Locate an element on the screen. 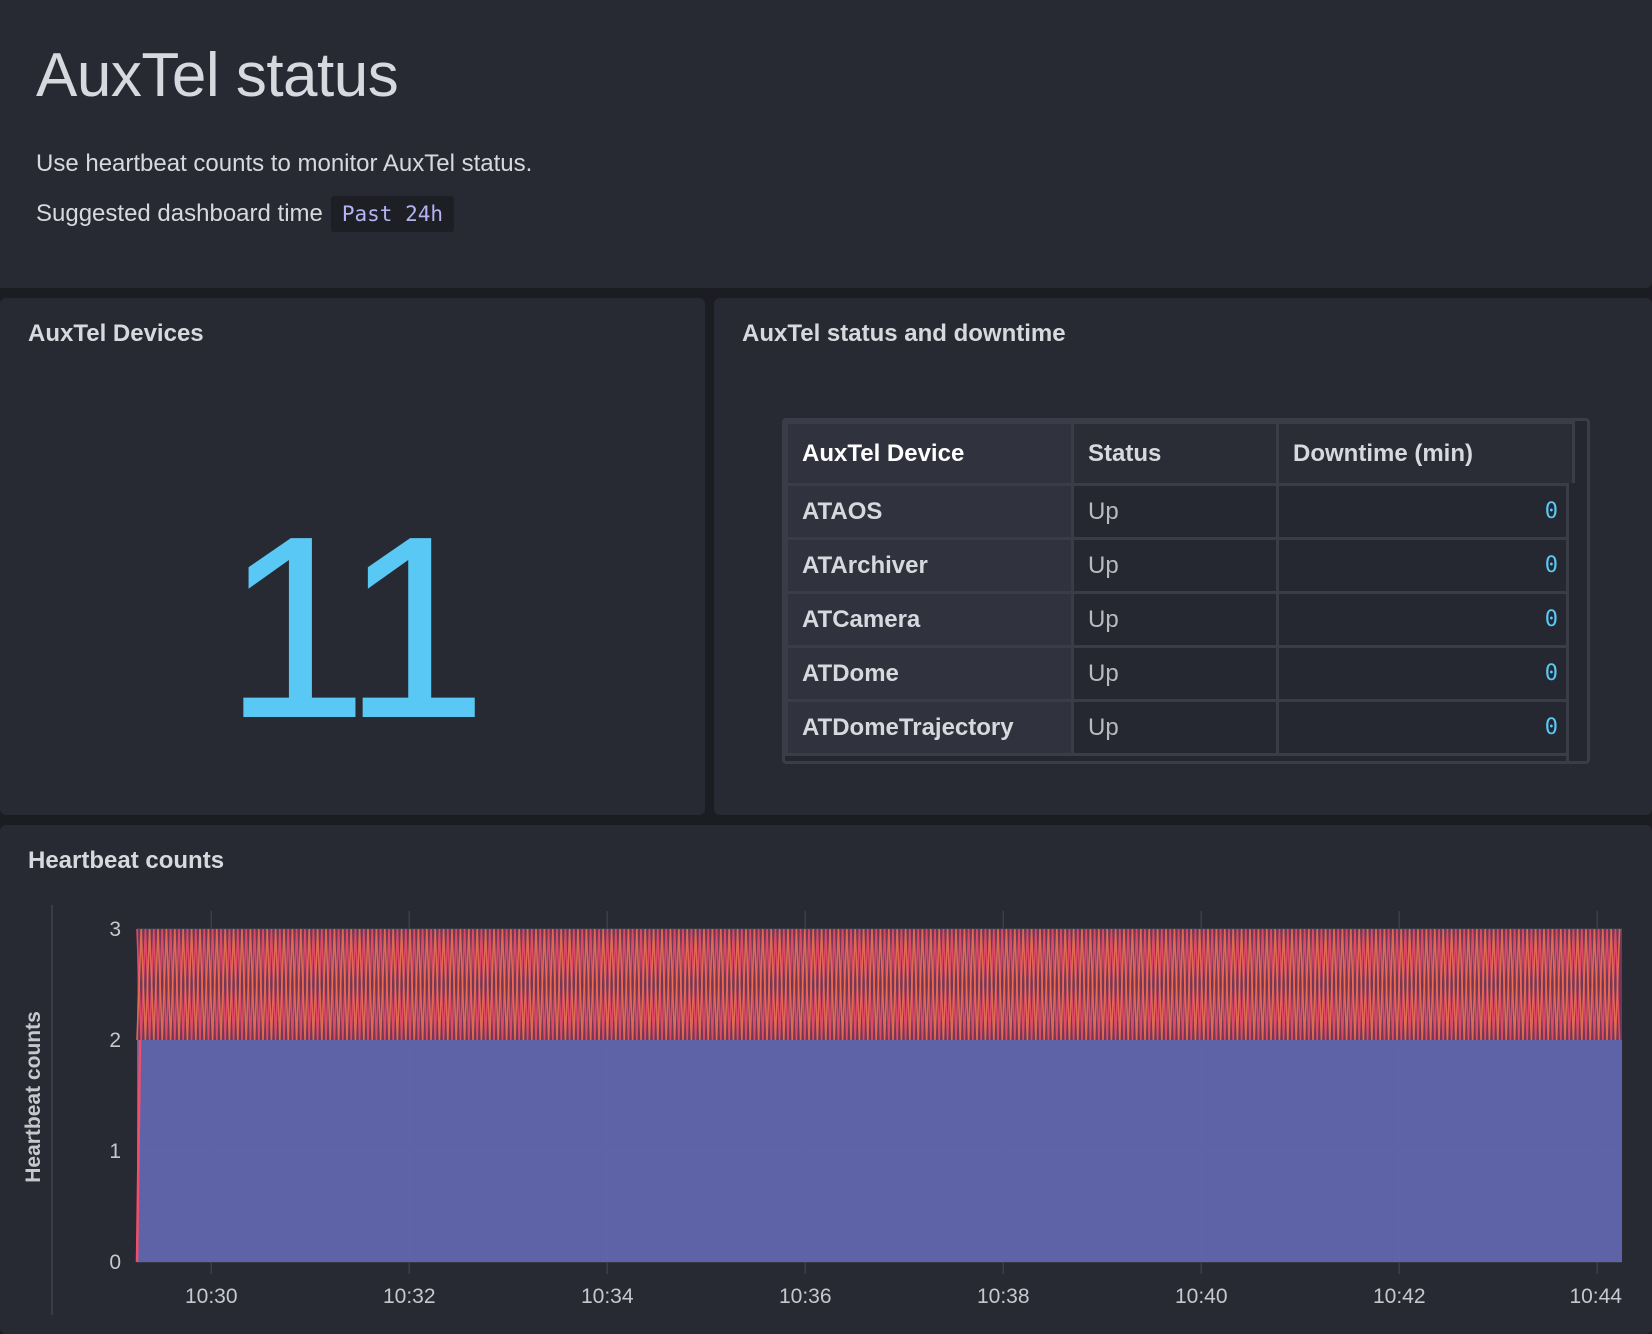 The width and height of the screenshot is (1652, 1334). column-header-device: AuxTel Device is located at coordinates (929, 453).